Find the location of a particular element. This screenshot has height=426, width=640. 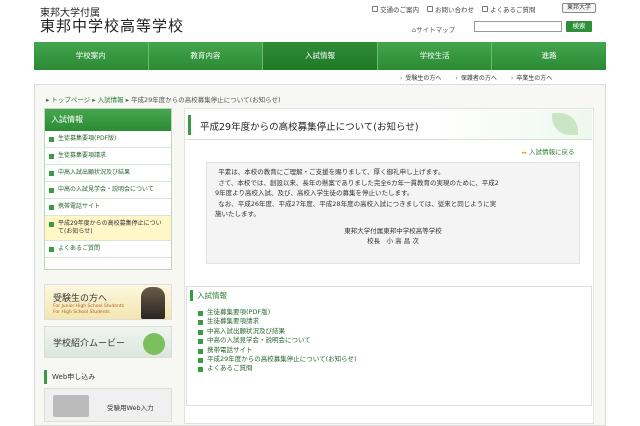

applicant-banner-title: 受験生の方へ is located at coordinates (80, 299).